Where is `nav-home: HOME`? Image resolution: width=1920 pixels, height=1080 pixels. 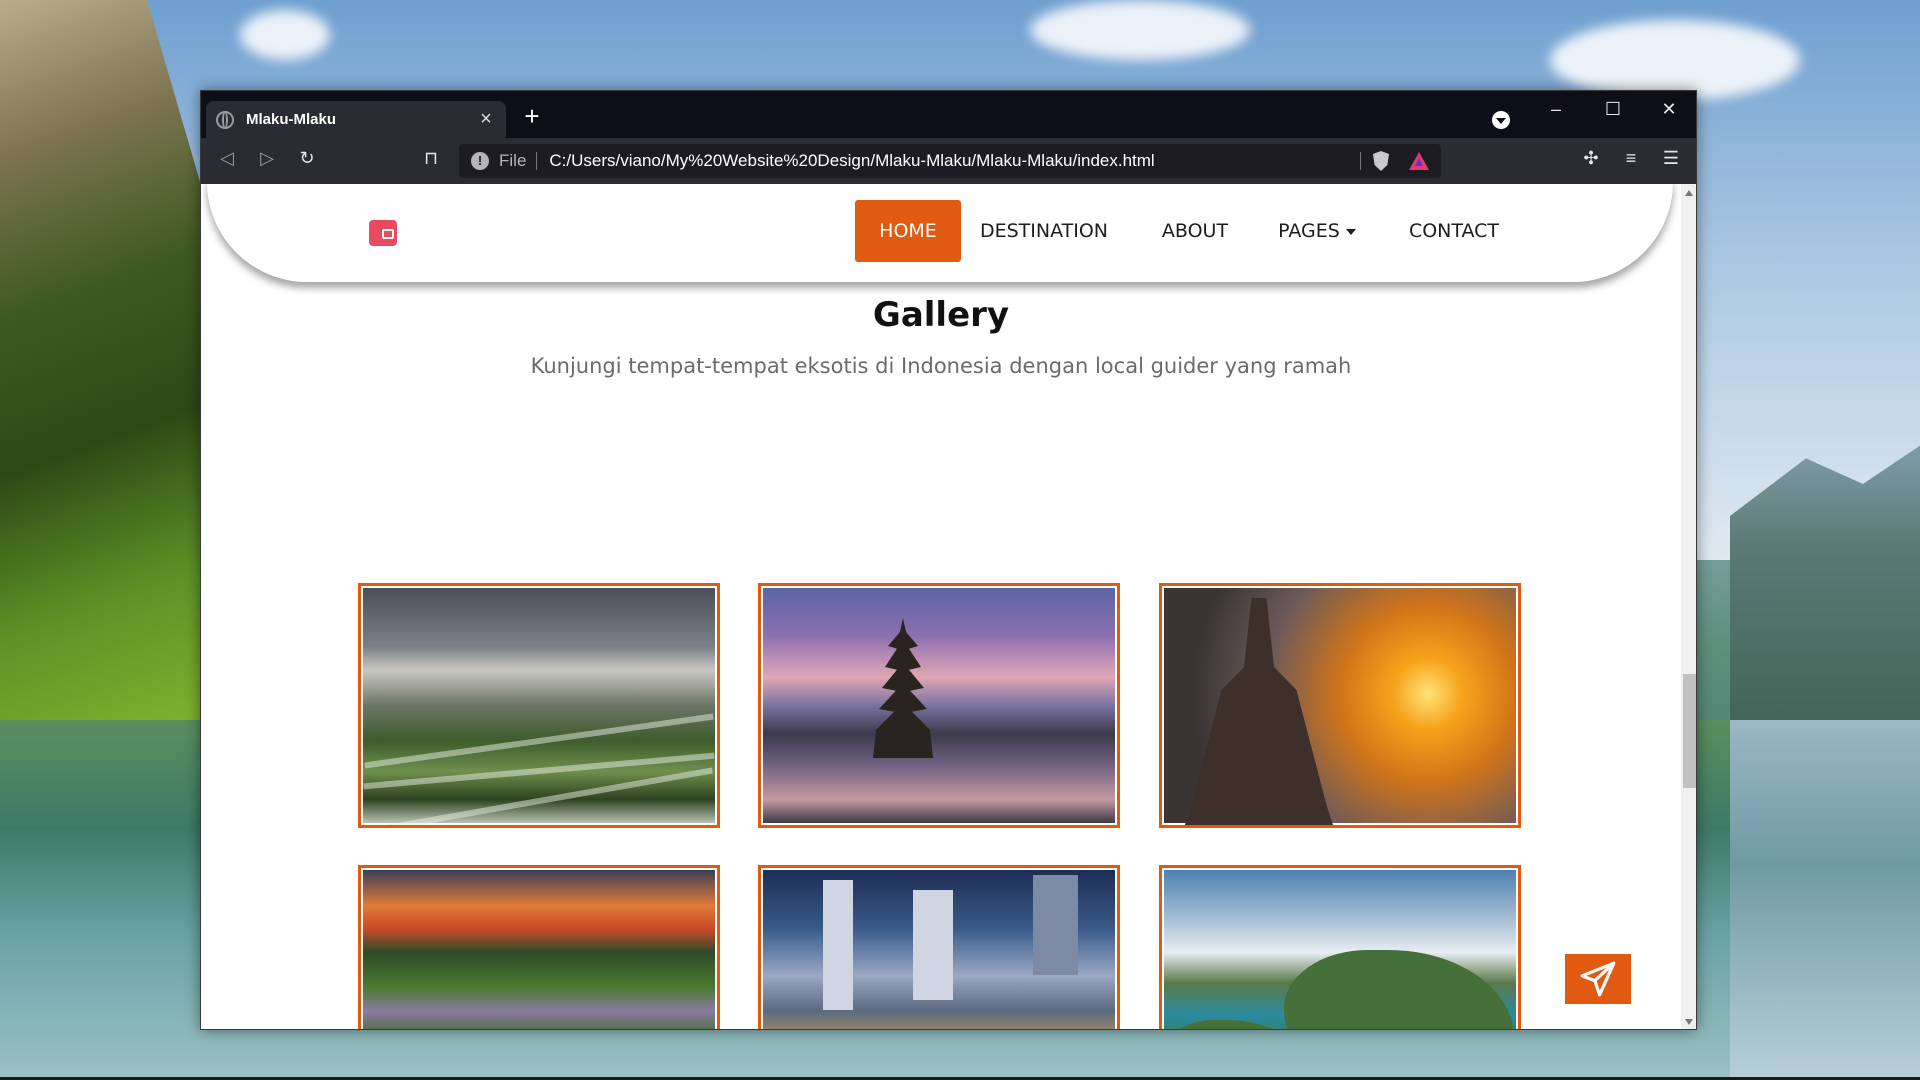
nav-home: HOME is located at coordinates (908, 231).